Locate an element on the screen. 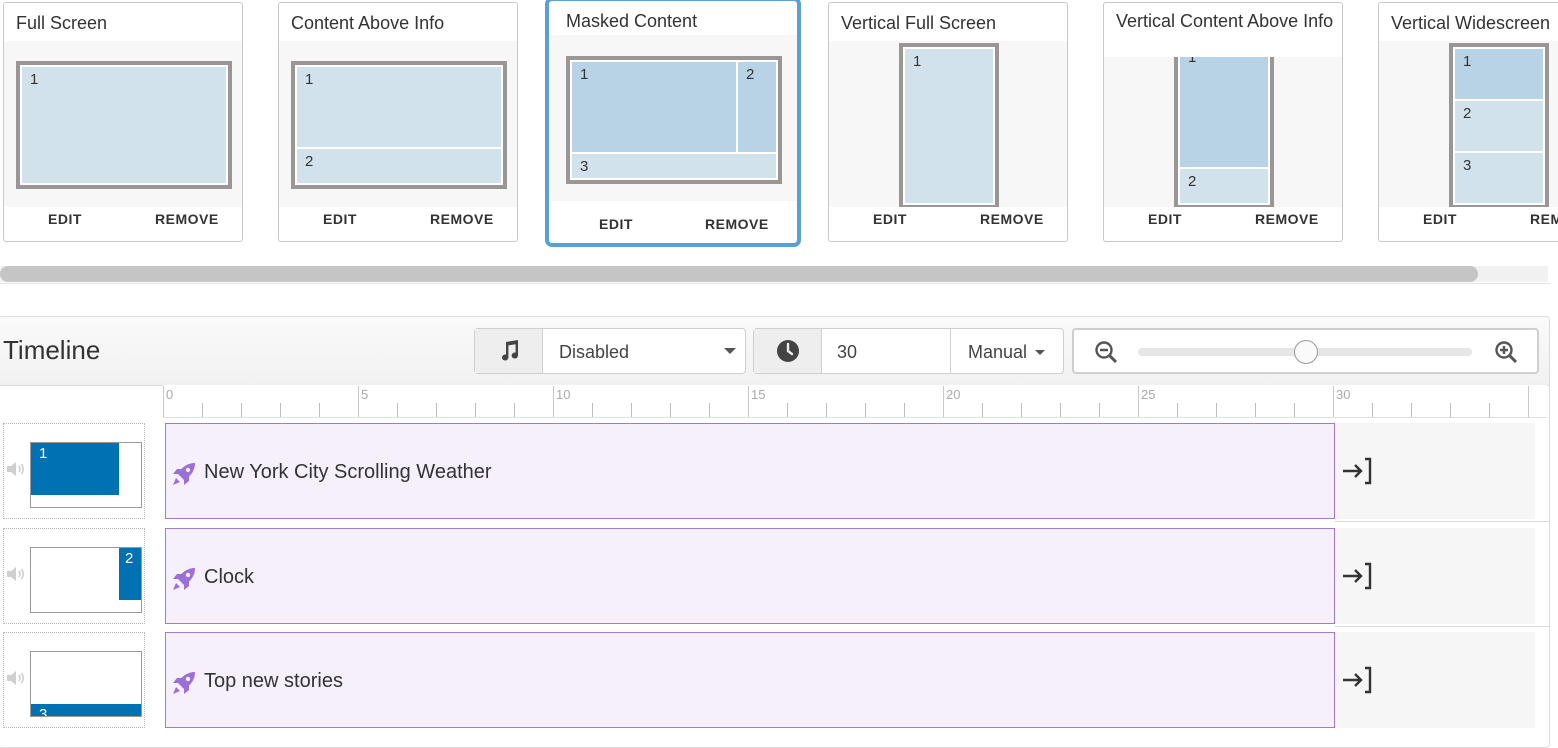 Image resolution: width=1558 pixels, height=748 pixels. layout-card-vertical-full-screen: Vertical Full Screen 1 EDIT REMOVE is located at coordinates (948, 122).